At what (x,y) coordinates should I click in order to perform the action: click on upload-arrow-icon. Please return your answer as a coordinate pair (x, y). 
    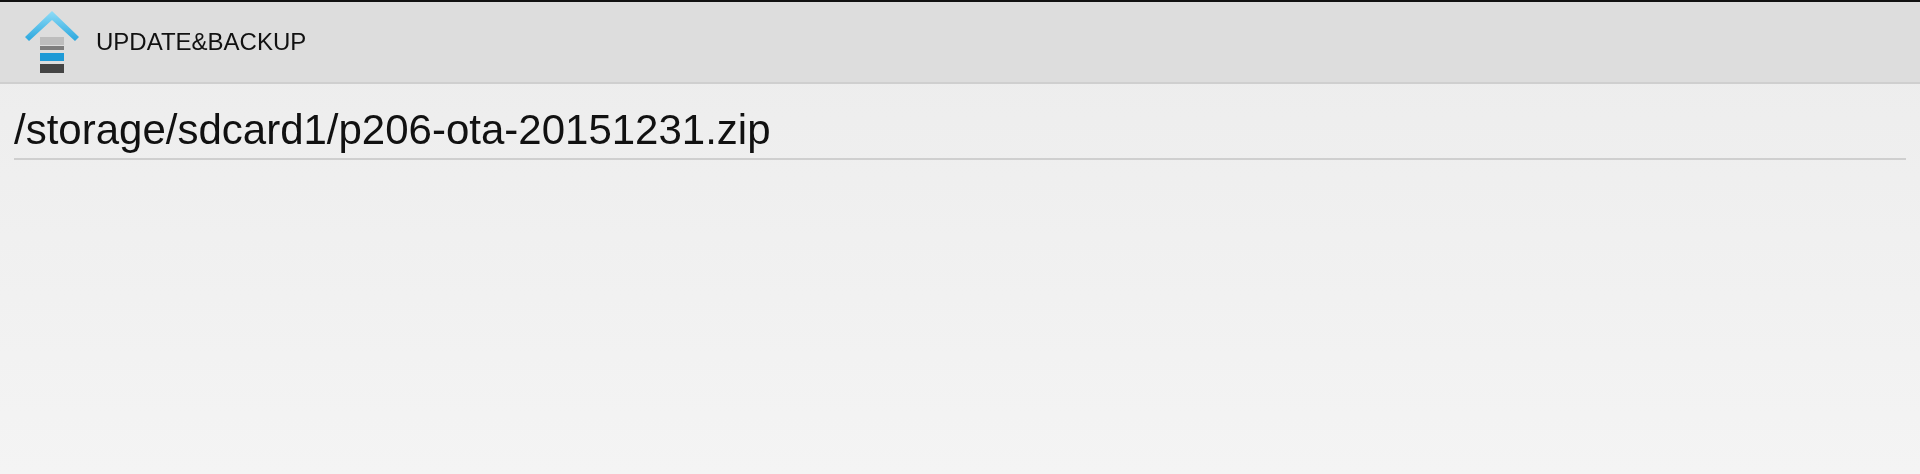
    Looking at the image, I should click on (52, 42).